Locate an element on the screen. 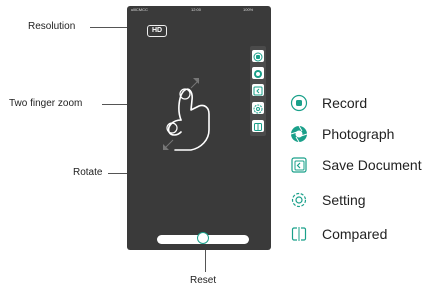 This screenshot has width=446, height=289. legend-label: Photograph is located at coordinates (358, 134).